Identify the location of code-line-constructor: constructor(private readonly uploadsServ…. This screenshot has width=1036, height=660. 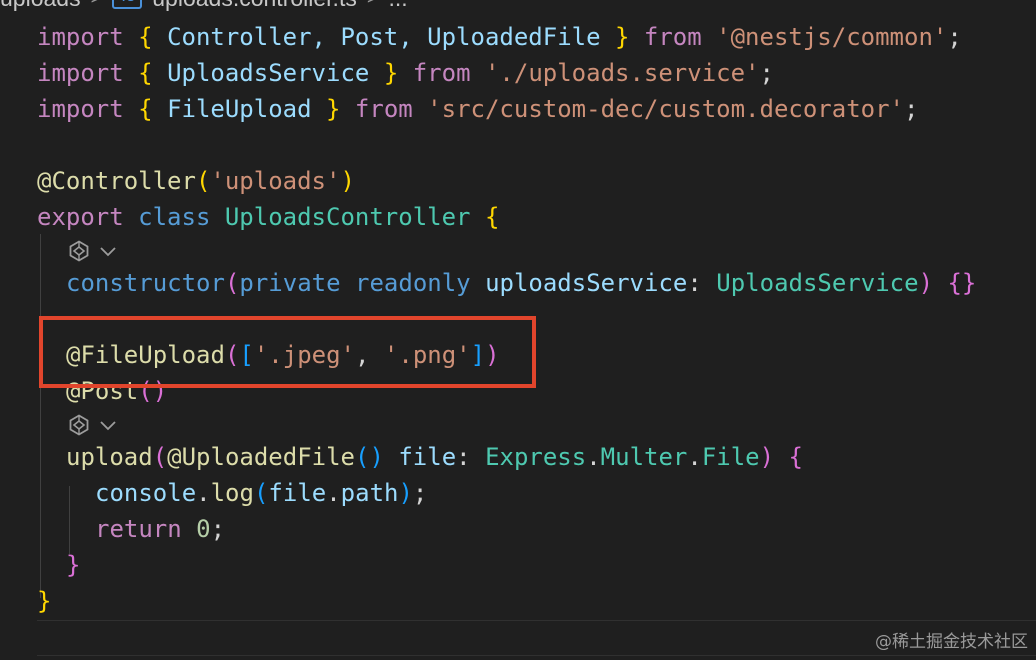
(521, 283).